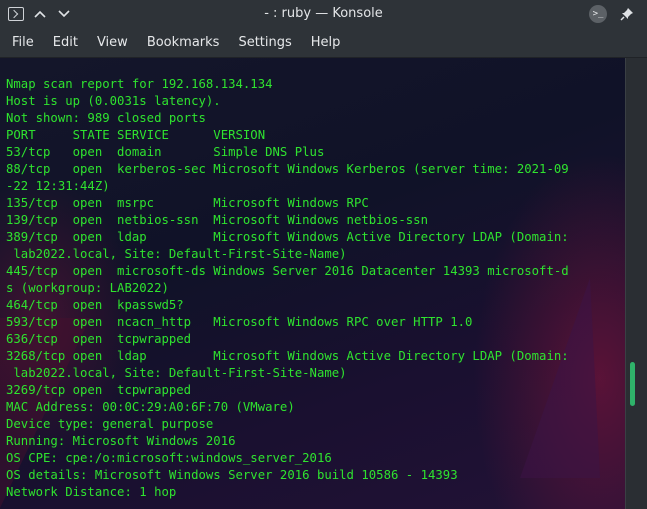 This screenshot has width=647, height=509. Describe the element at coordinates (264, 42) in the screenshot. I see `menu-settings: Settings` at that location.